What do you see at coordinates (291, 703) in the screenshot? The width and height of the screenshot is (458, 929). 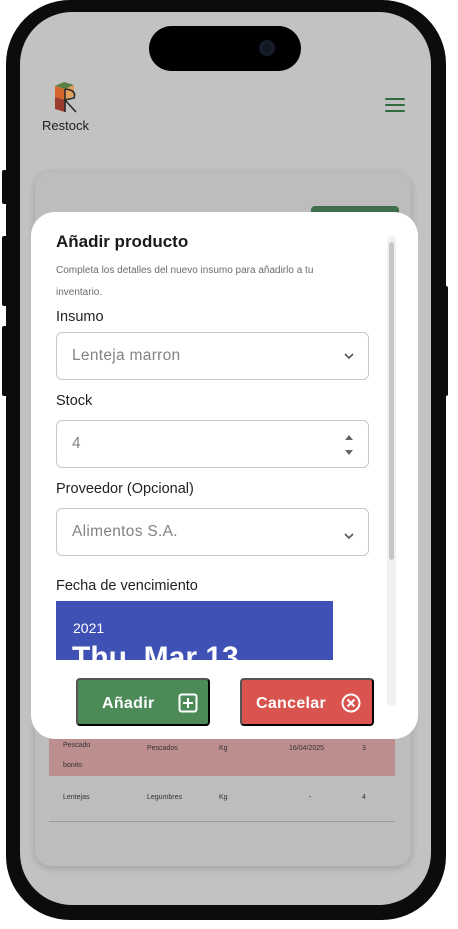 I see `cancel-button-label: Cancelar` at bounding box center [291, 703].